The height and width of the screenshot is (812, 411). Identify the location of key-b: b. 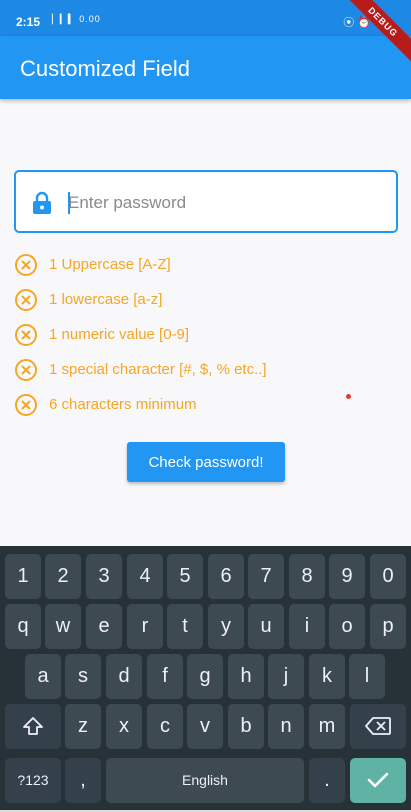
(246, 726).